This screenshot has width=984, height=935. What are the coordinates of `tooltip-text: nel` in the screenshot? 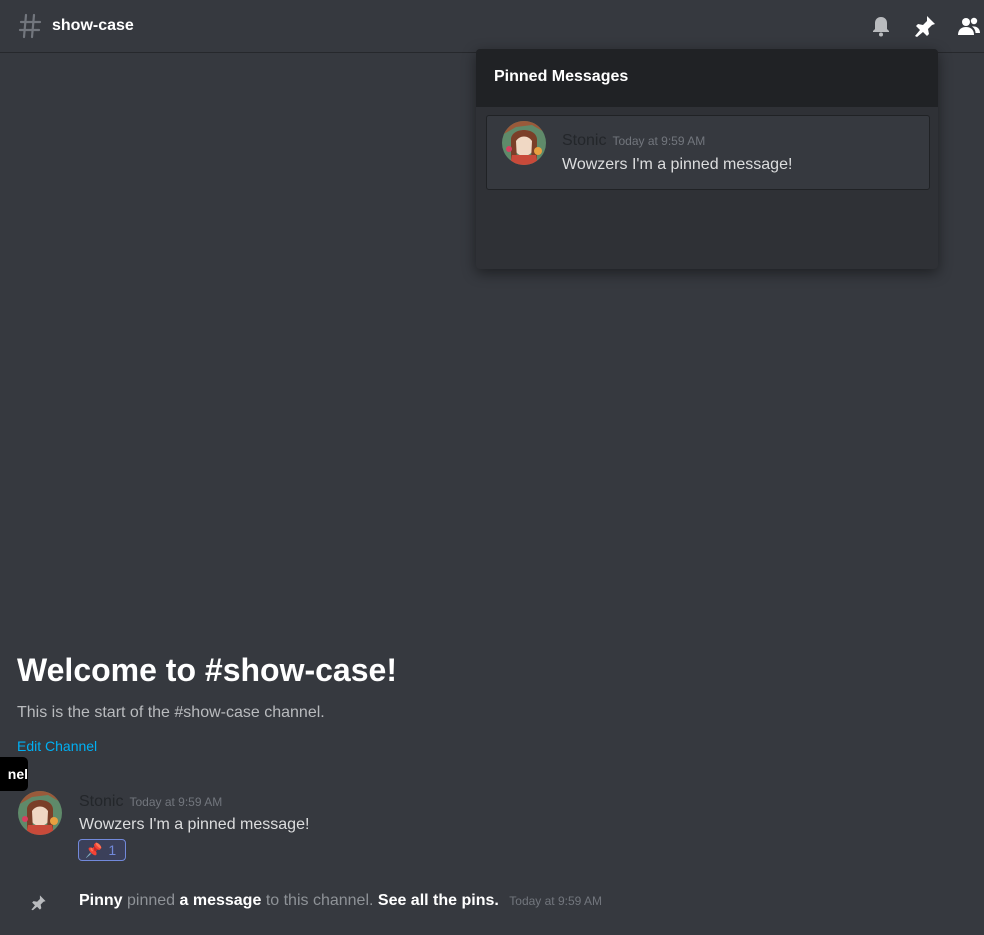 It's located at (17, 774).